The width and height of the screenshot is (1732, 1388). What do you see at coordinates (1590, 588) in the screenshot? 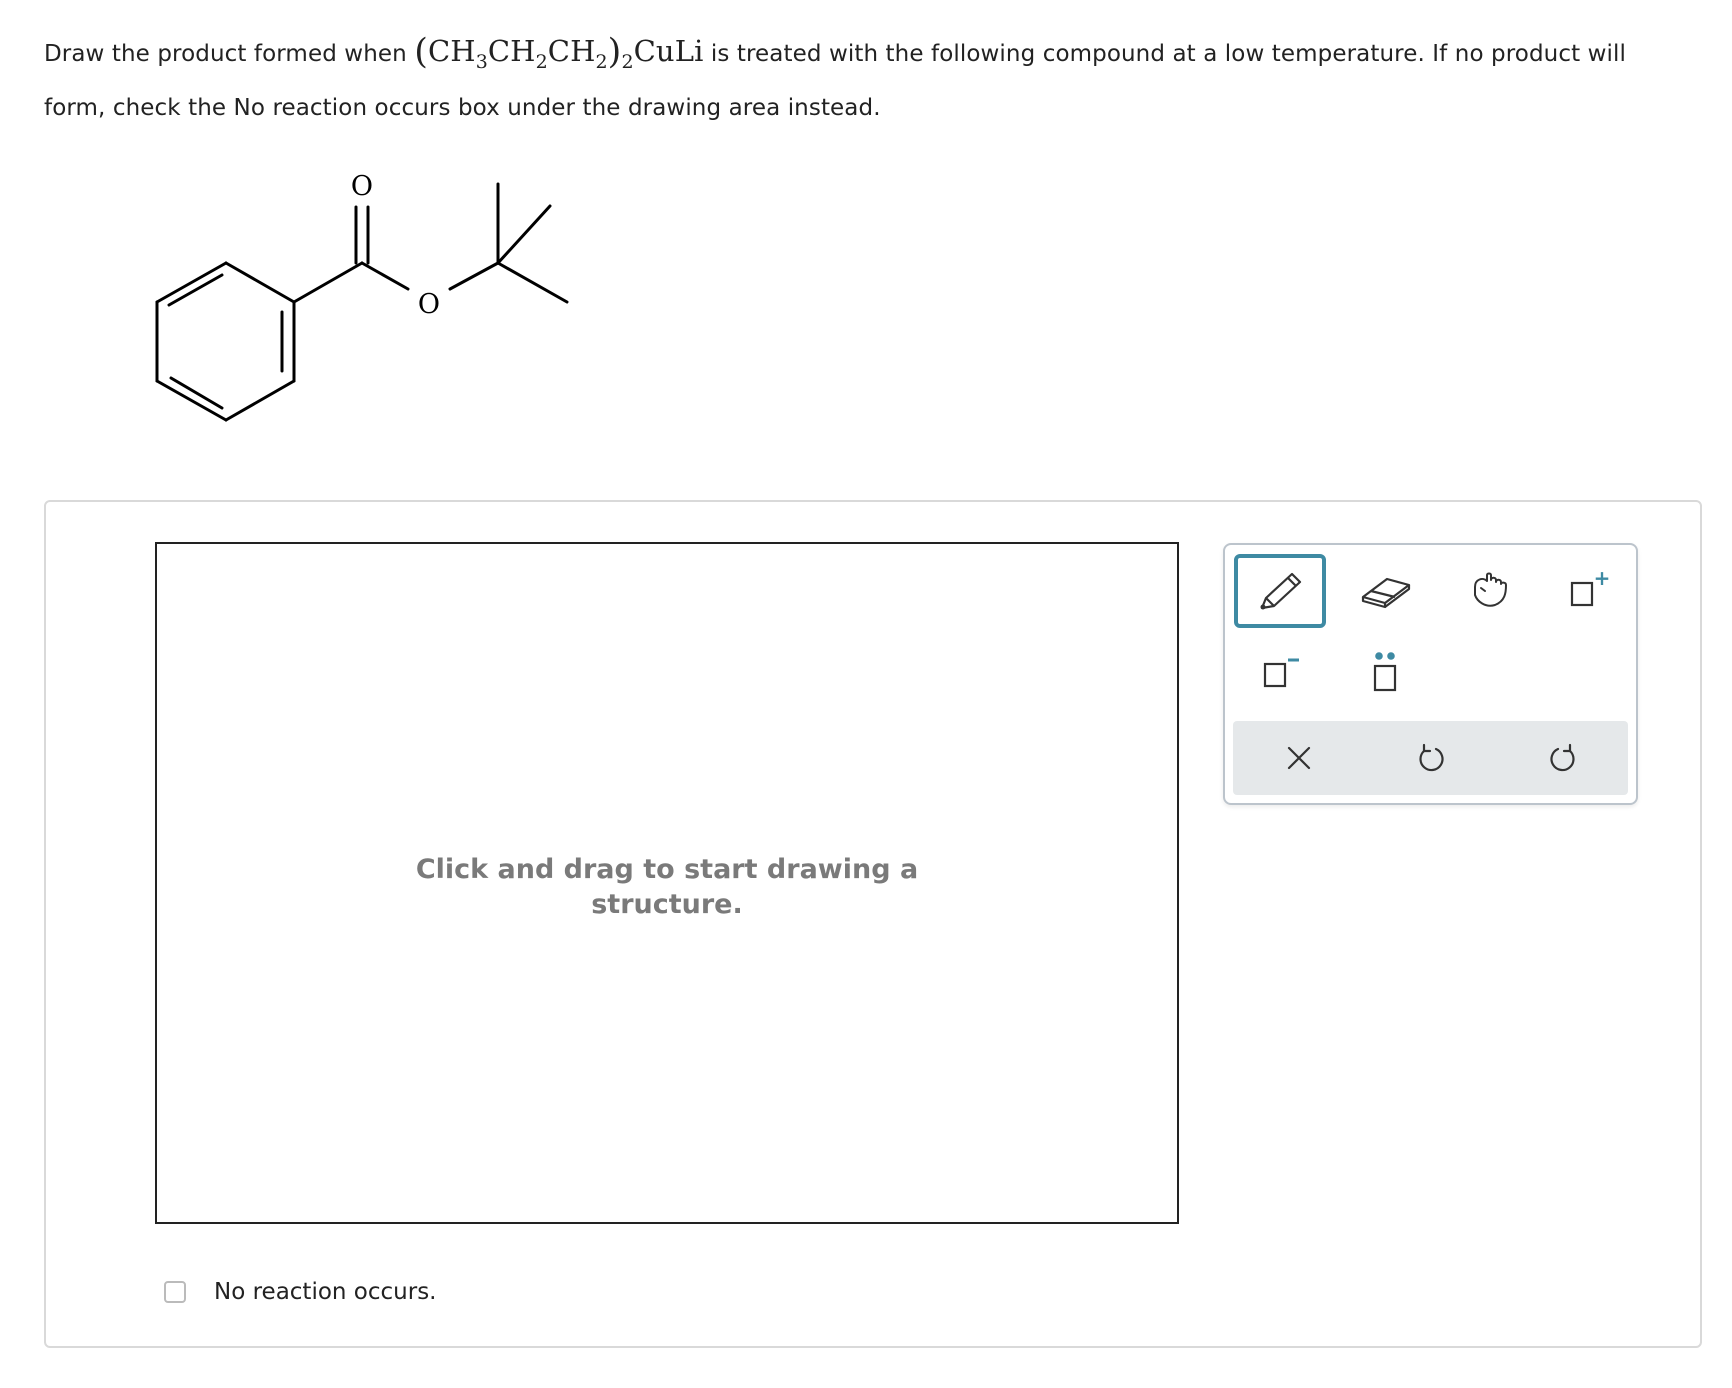
I see `positive-charge-icon: +` at bounding box center [1590, 588].